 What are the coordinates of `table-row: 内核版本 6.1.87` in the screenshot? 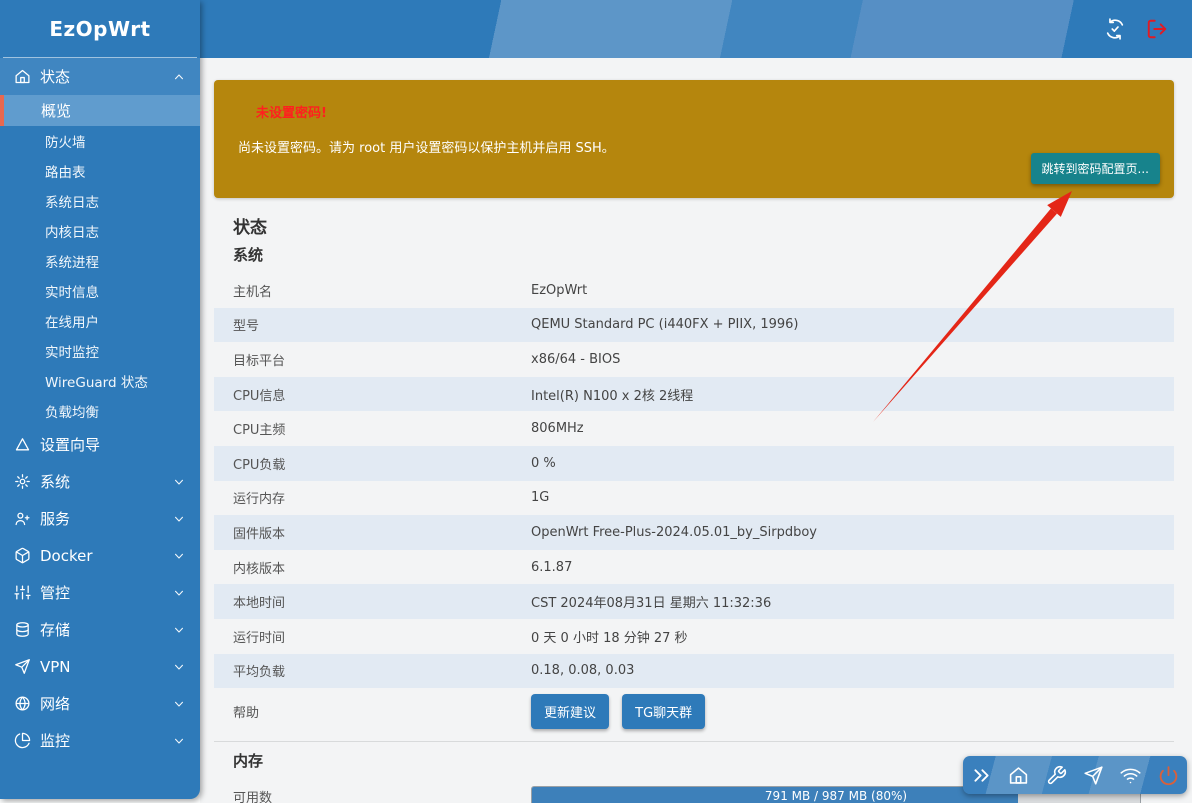 It's located at (694, 567).